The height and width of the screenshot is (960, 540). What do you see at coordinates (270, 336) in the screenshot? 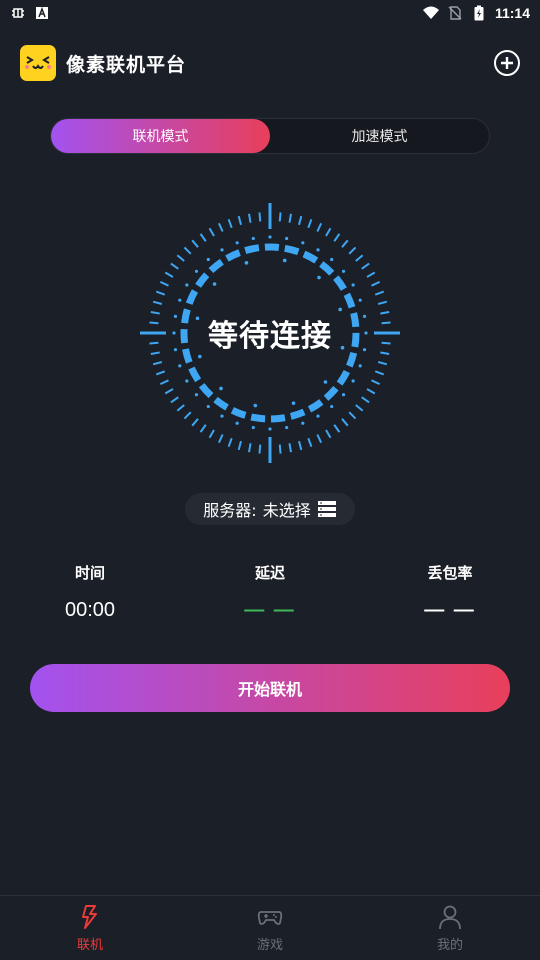
I see `connection-status-text: 等待连接` at bounding box center [270, 336].